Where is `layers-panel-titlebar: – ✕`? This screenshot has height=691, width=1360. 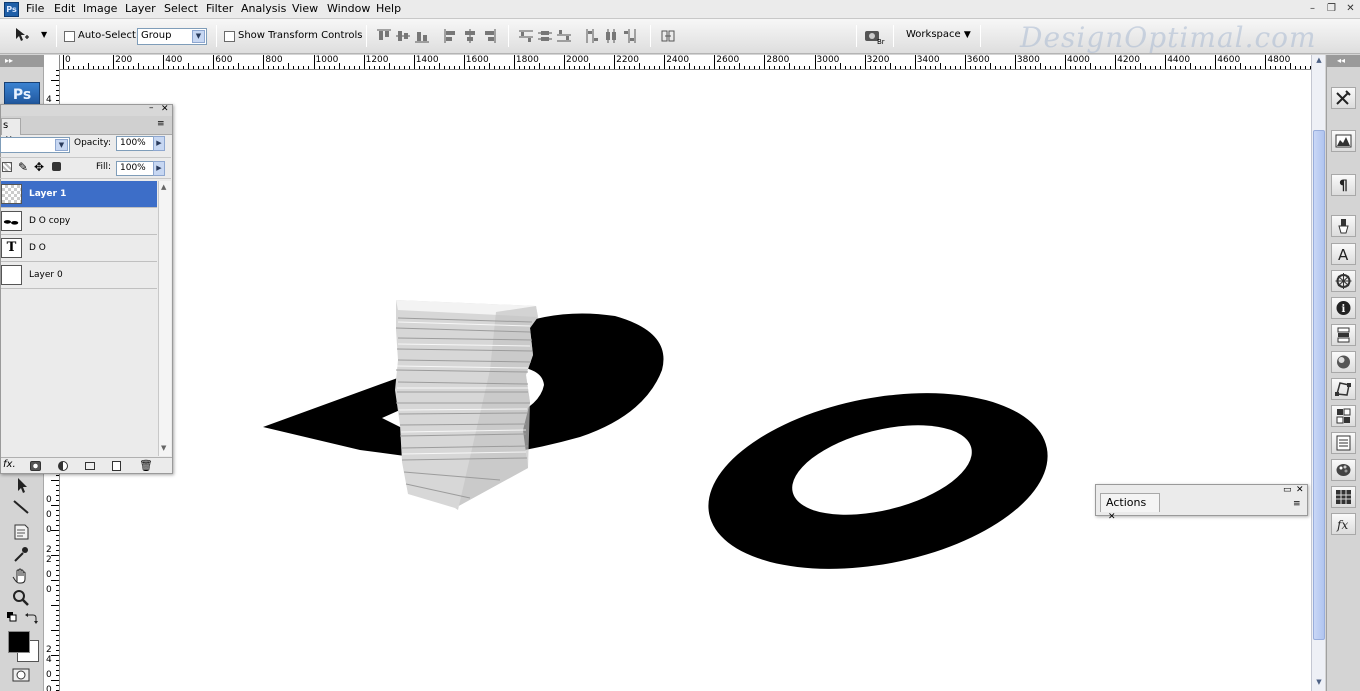
layers-panel-titlebar: – ✕ is located at coordinates (86, 109).